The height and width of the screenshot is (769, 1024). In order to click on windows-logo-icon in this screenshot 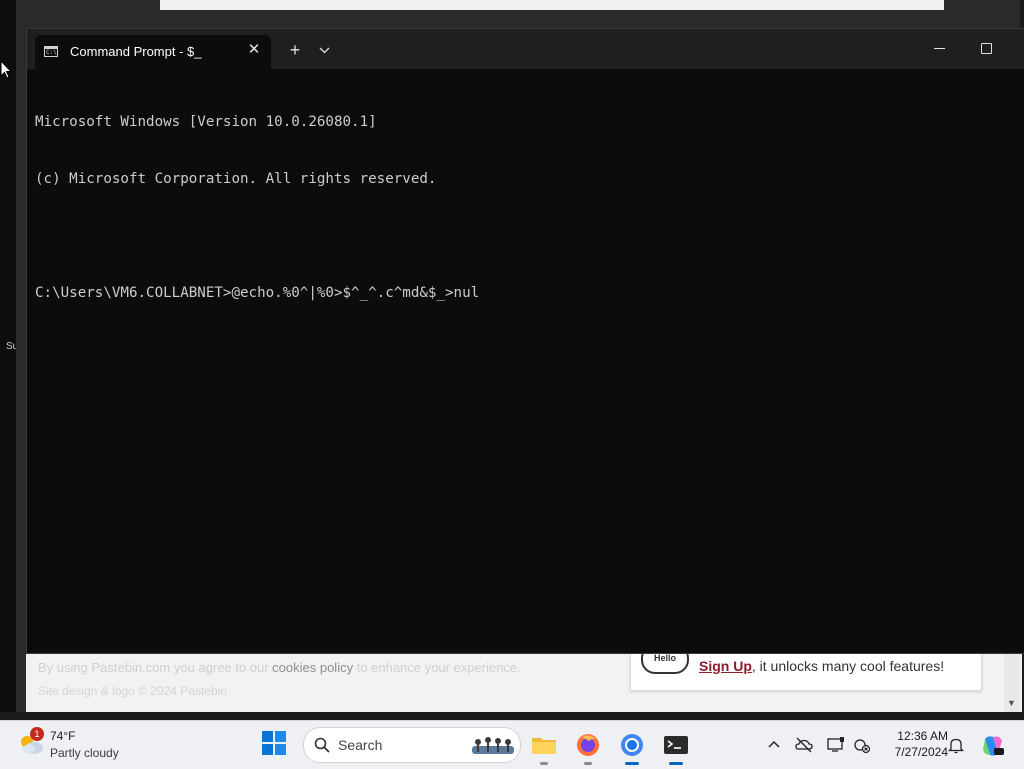, I will do `click(274, 743)`.